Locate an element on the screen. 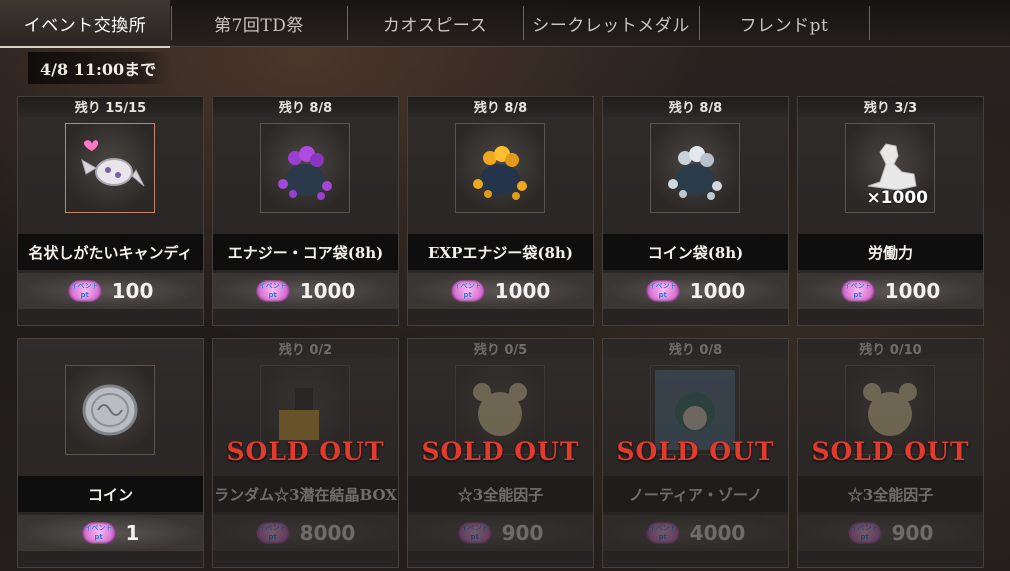  energy-core-bag-icon is located at coordinates (305, 168).